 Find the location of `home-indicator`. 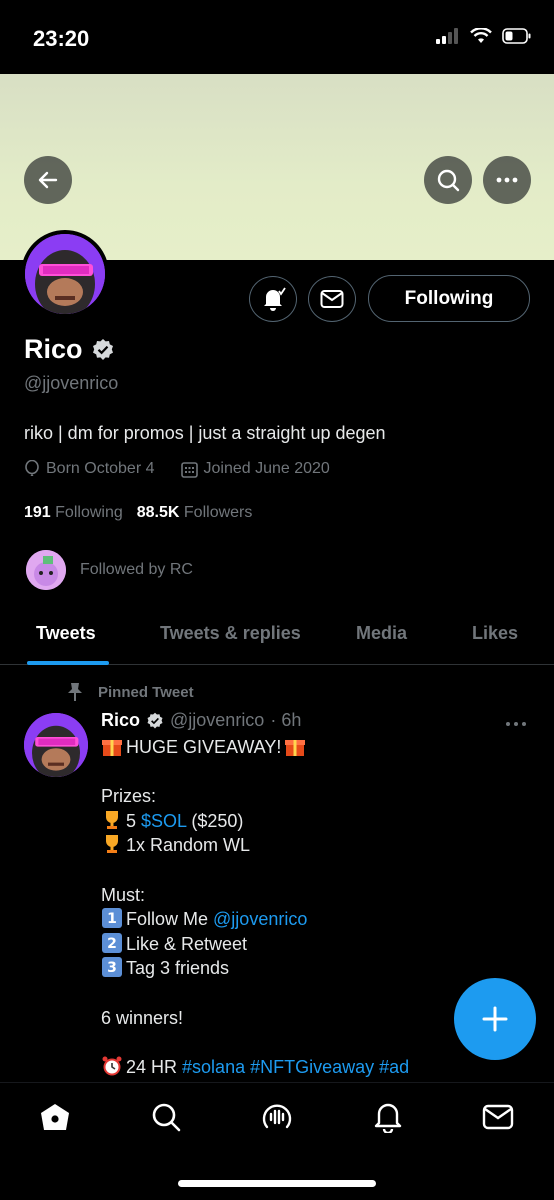

home-indicator is located at coordinates (277, 1183).